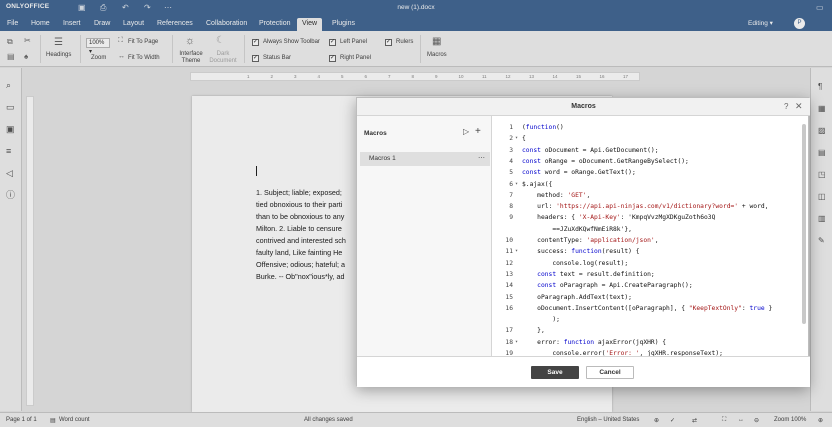 The width and height of the screenshot is (832, 427). Describe the element at coordinates (382, 158) in the screenshot. I see `macro-item-label: Macros 1` at that location.